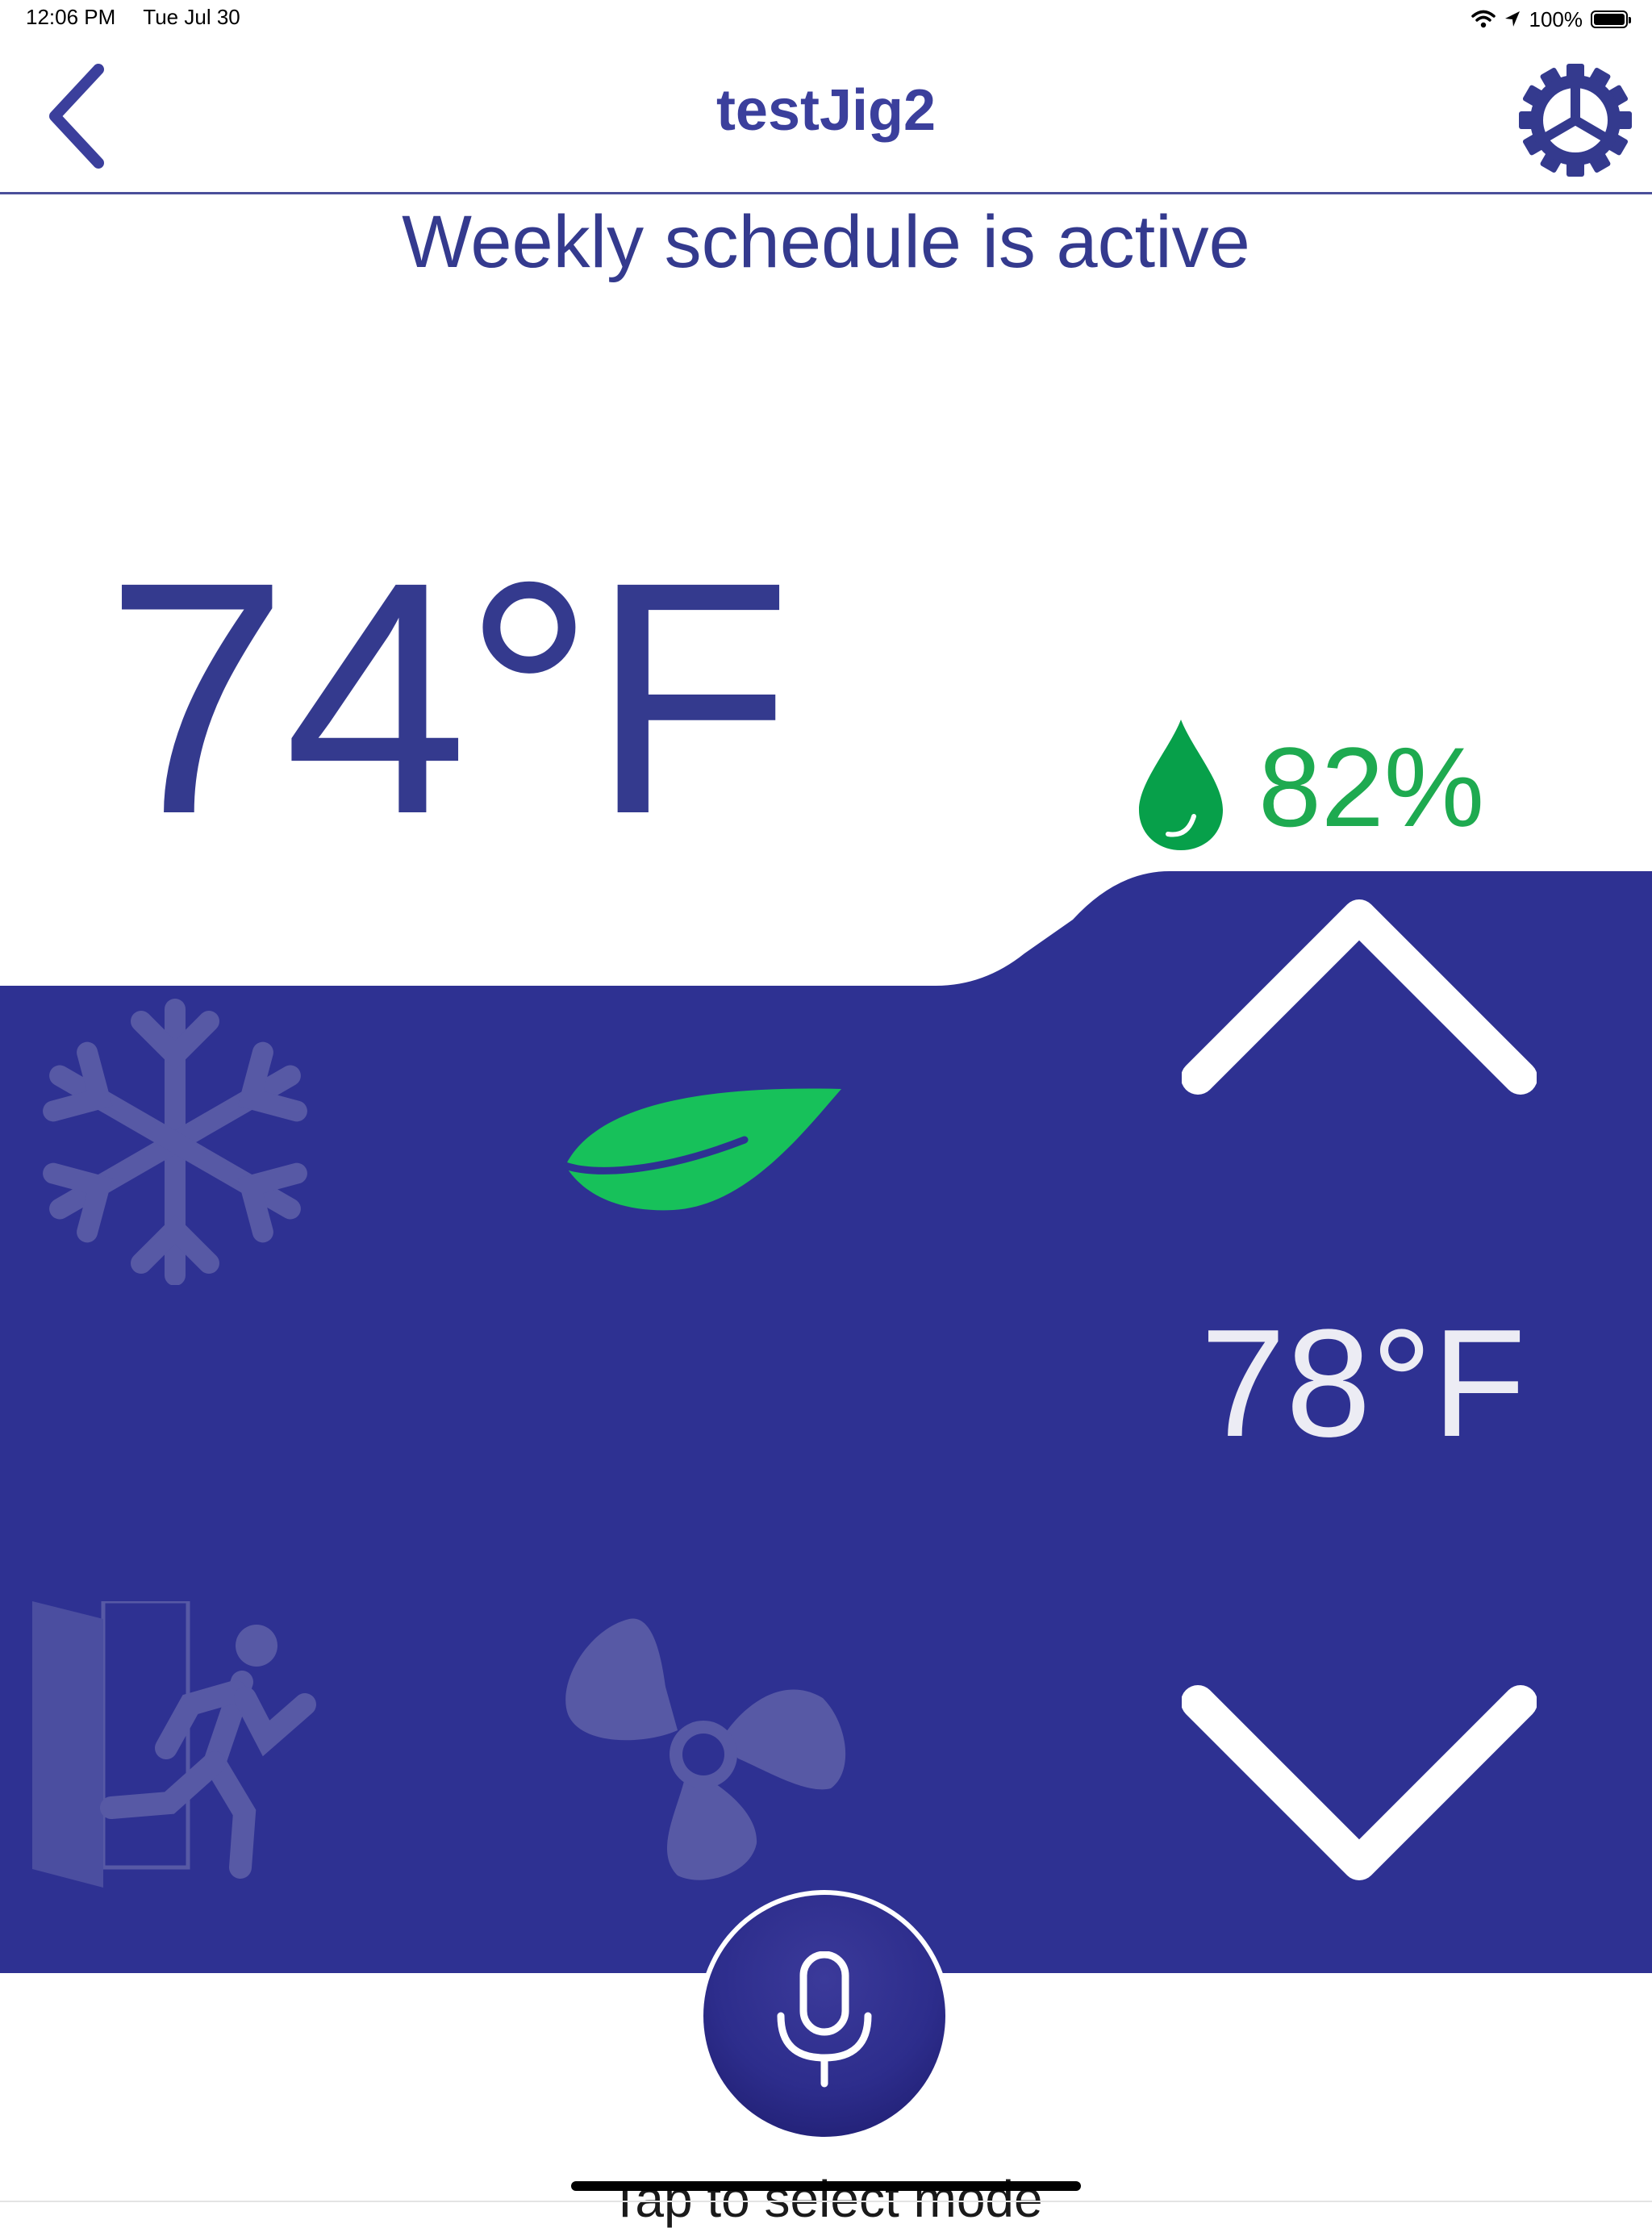  What do you see at coordinates (826, 2186) in the screenshot?
I see `home-indicator` at bounding box center [826, 2186].